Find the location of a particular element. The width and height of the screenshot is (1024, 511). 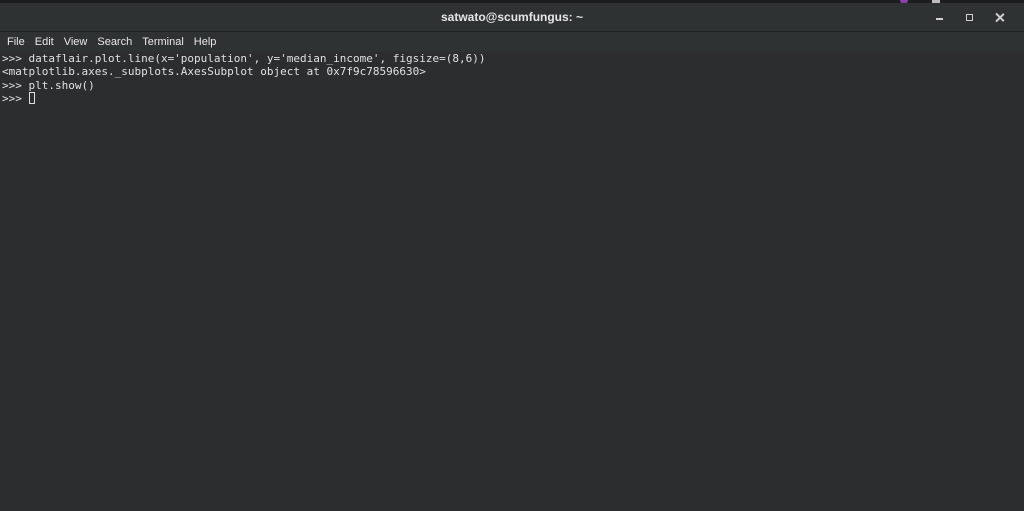

maximize-icon is located at coordinates (969, 17).